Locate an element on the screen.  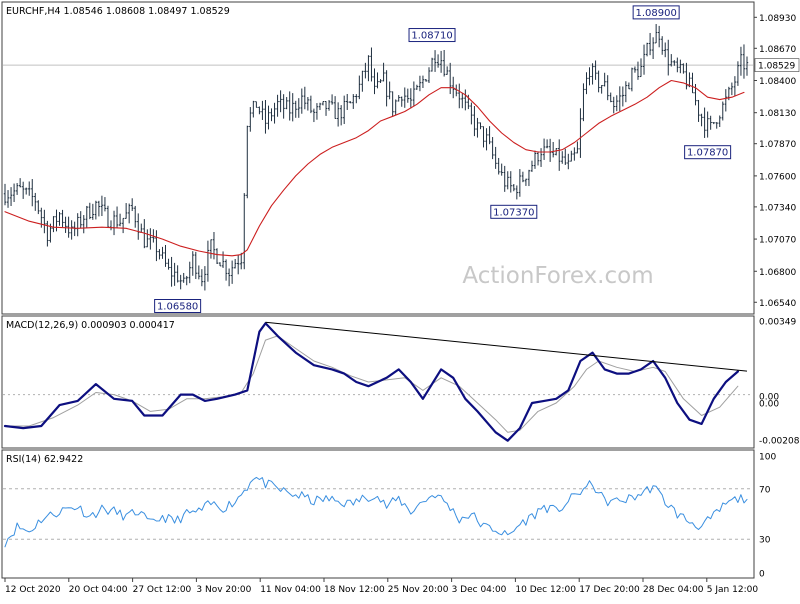
time-axis-label: 17 Dec 20:00 is located at coordinates (609, 590).